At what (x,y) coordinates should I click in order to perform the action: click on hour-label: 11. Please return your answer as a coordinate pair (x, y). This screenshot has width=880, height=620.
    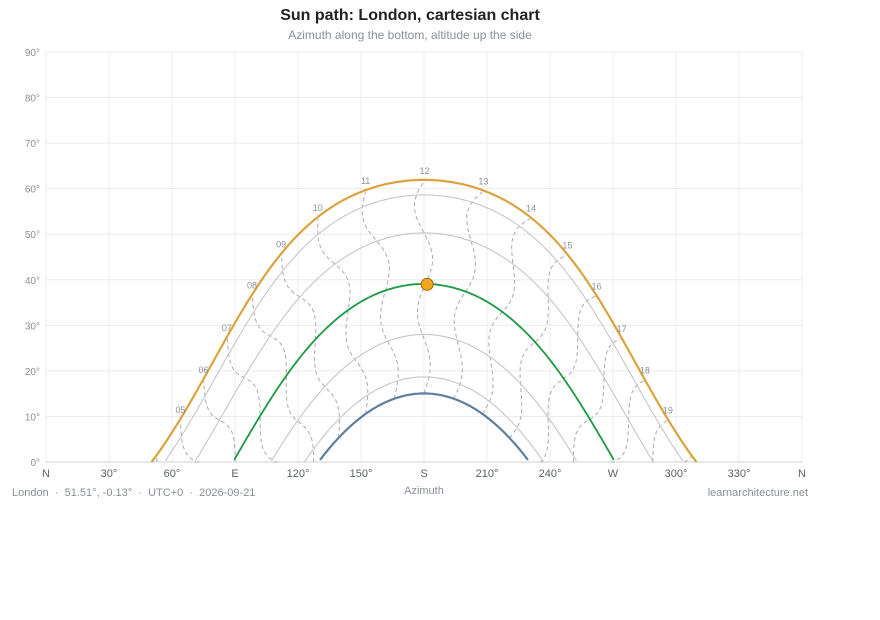
    Looking at the image, I should click on (365, 181).